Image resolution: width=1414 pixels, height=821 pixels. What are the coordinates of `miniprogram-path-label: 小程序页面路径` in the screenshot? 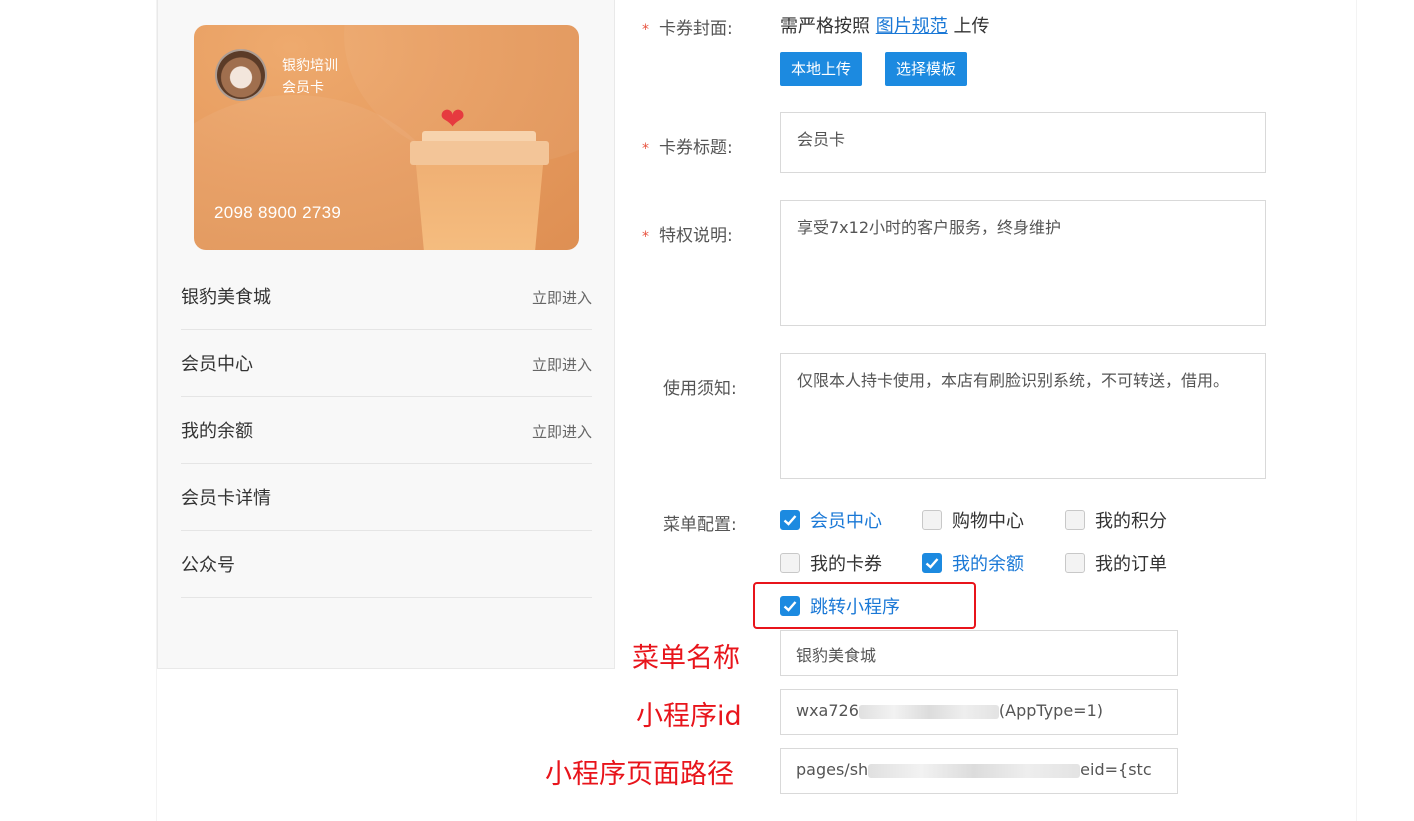 It's located at (639, 774).